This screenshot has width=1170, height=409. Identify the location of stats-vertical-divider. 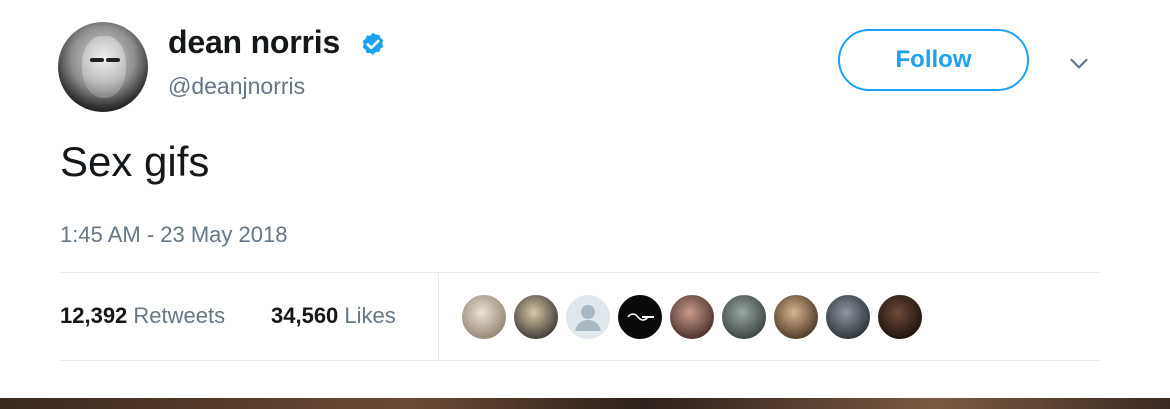
(438, 316).